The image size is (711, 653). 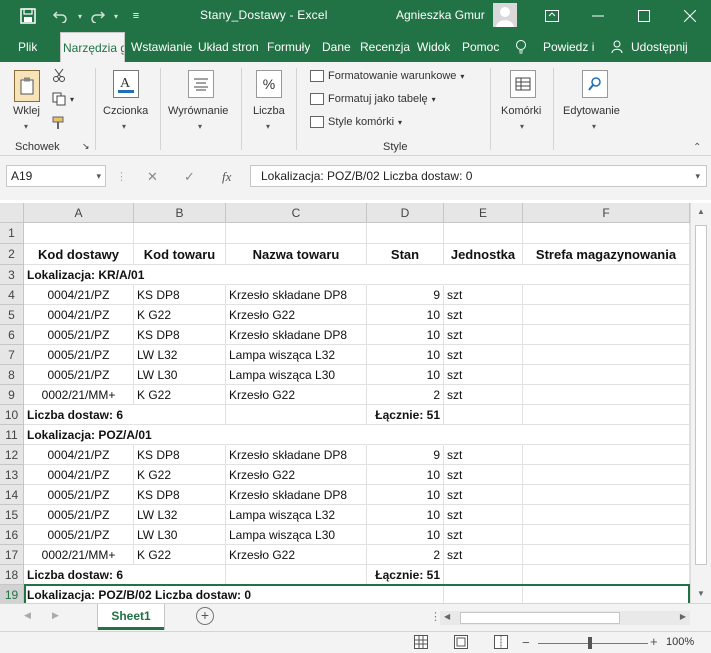 I want to click on cell-c6: Krzesło składane DP8, so click(x=296, y=335).